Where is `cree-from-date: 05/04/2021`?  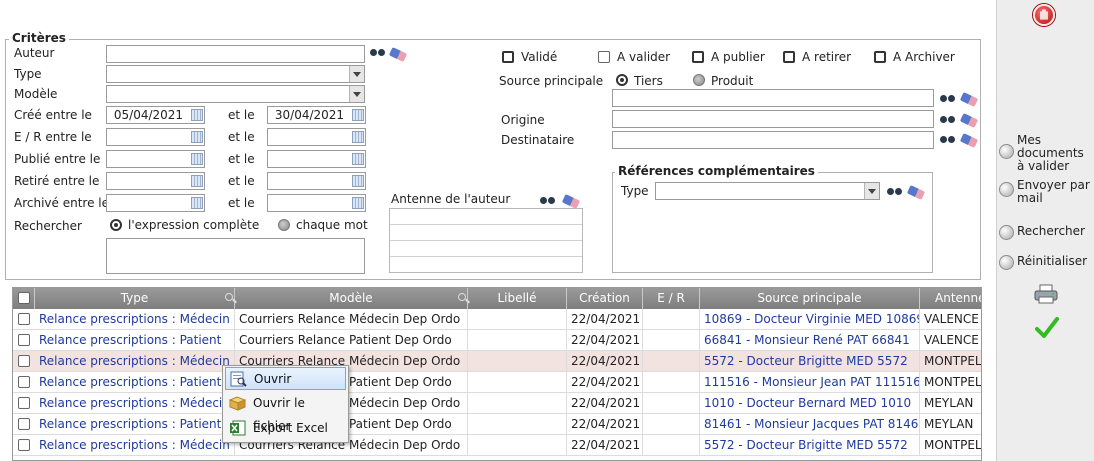
cree-from-date: 05/04/2021 is located at coordinates (155, 115).